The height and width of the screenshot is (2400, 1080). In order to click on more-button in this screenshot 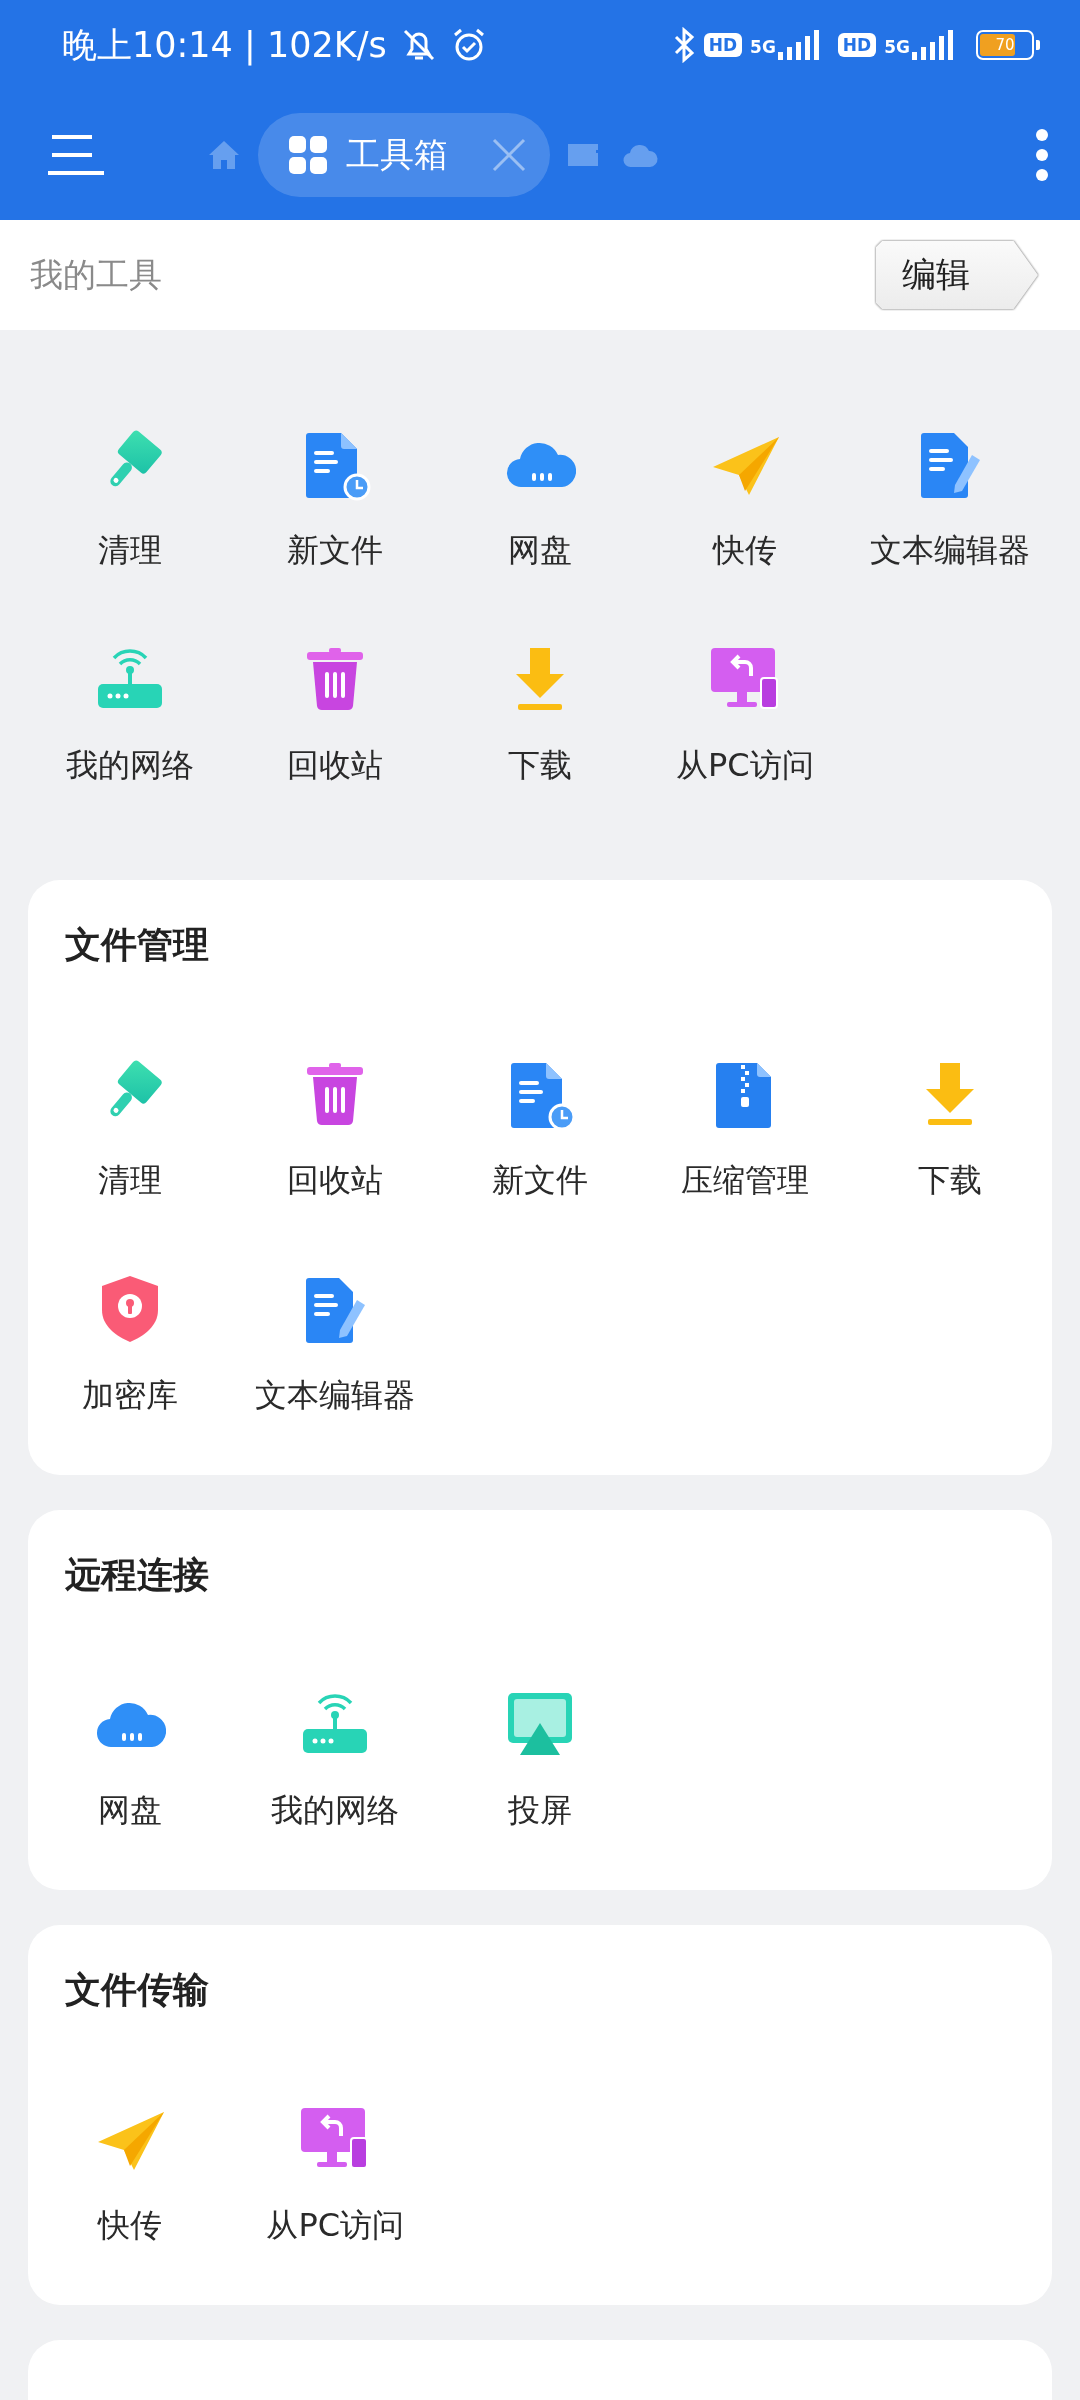, I will do `click(1042, 155)`.